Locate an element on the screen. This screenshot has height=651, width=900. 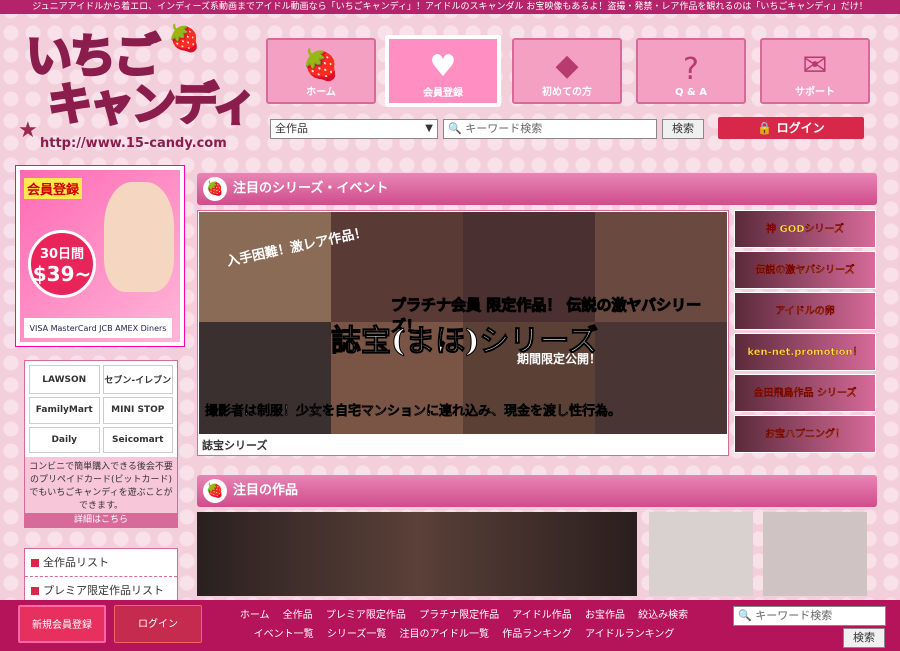
login-label: ログイン is located at coordinates (800, 128).